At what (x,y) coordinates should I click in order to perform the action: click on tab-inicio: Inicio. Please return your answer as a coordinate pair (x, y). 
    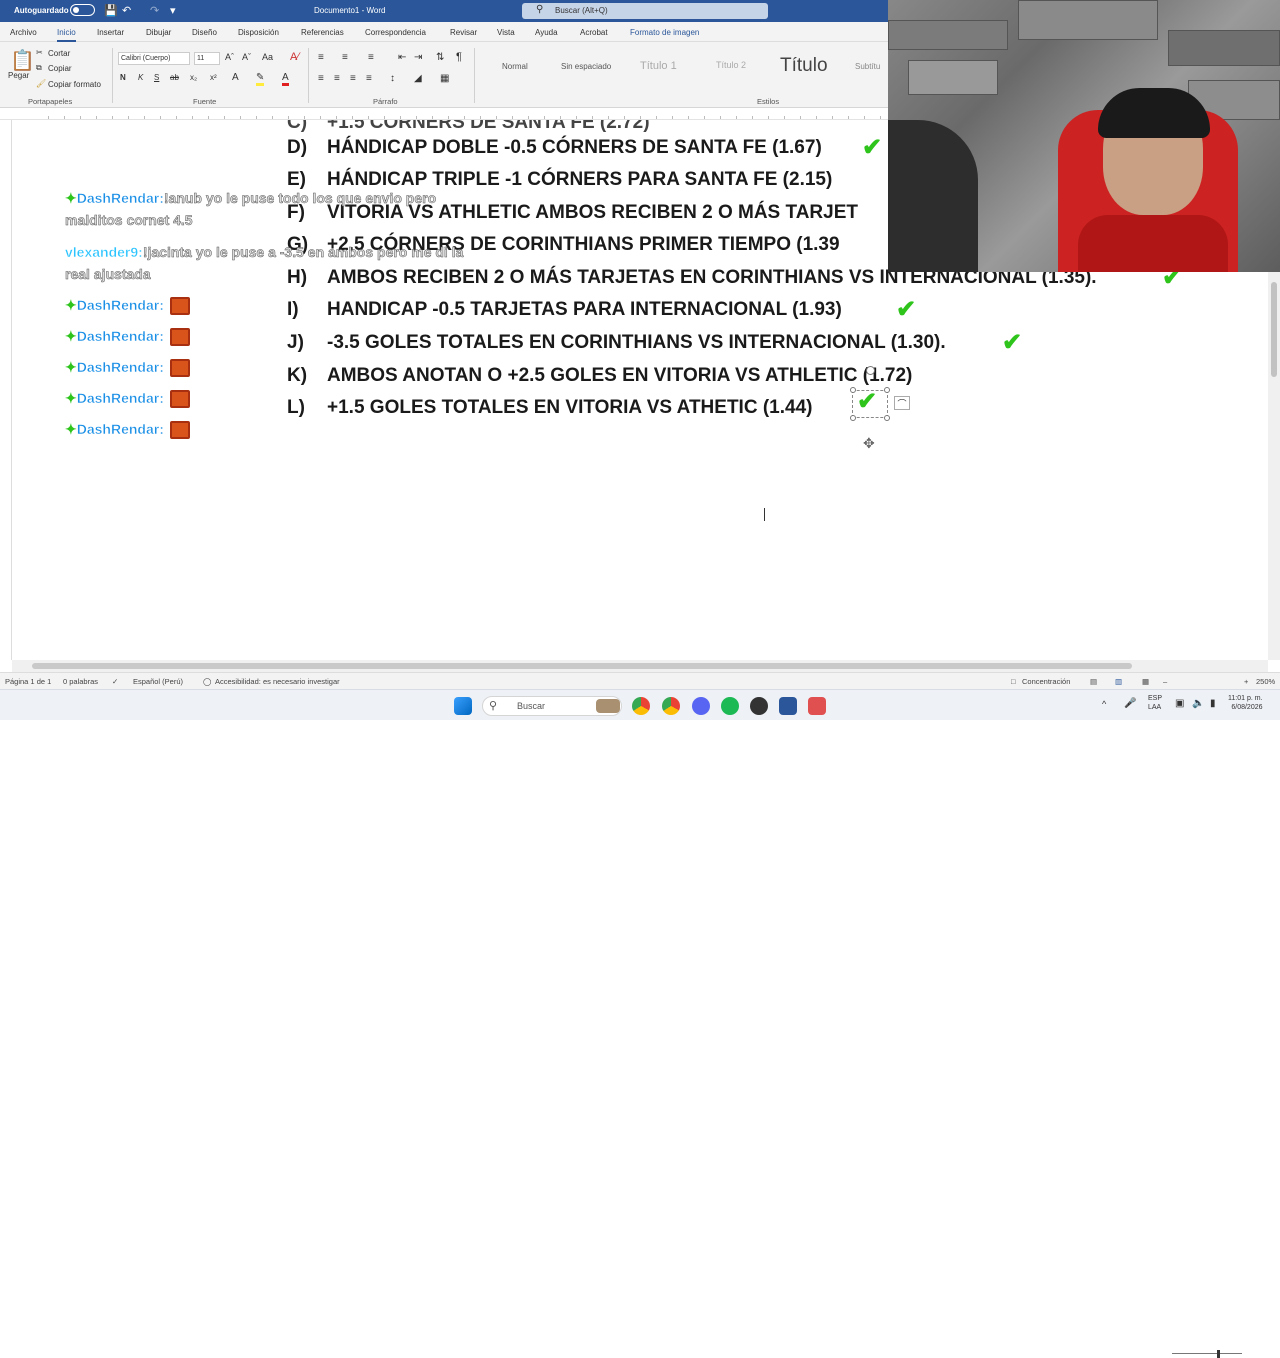
    Looking at the image, I should click on (66, 35).